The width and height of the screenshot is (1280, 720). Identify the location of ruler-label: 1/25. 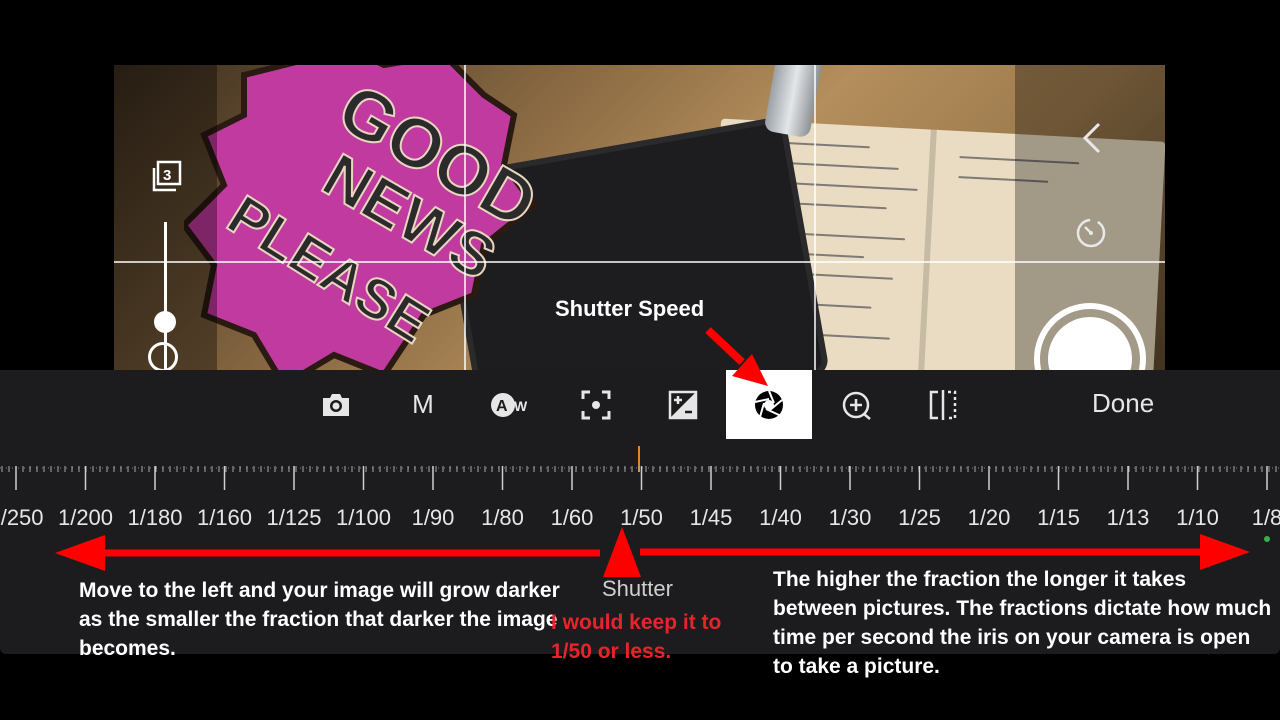
(919, 518).